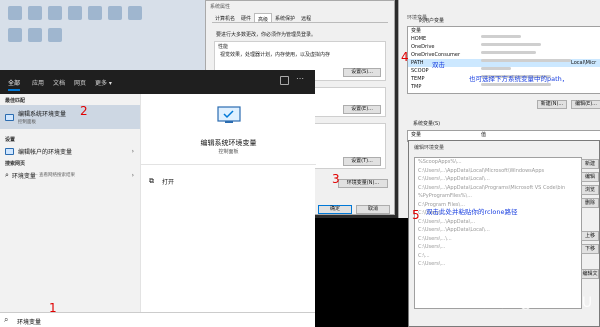 The height and width of the screenshot is (327, 600). I want to click on table-row: OneDriveConsumer, so click(504, 55).